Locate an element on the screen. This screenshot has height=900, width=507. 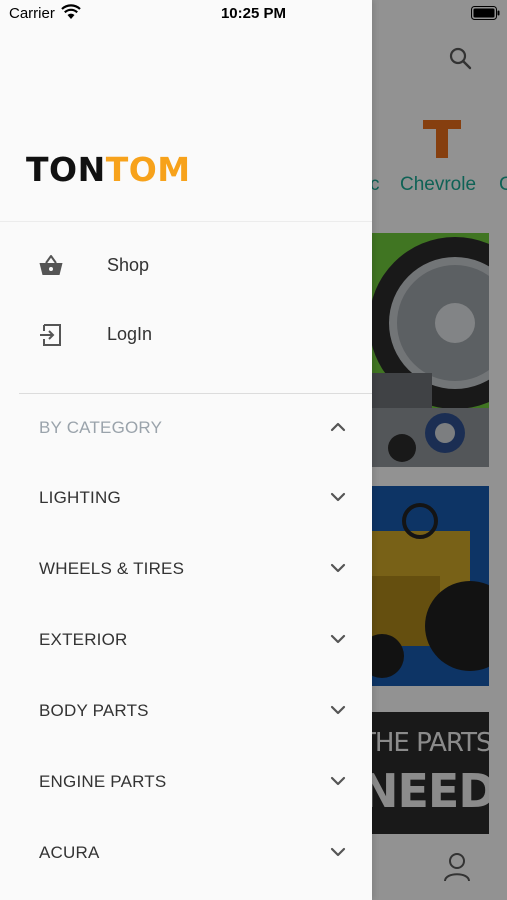
logo-part-2: TOM is located at coordinates (148, 169).